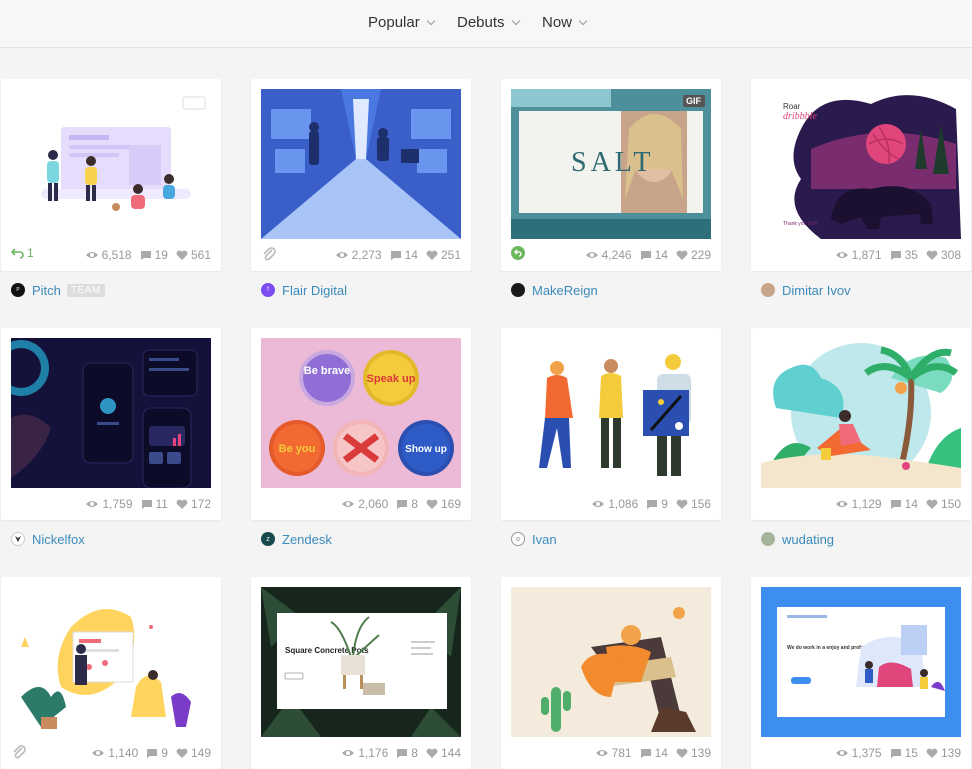 This screenshot has height=769, width=972. Describe the element at coordinates (161, 504) in the screenshot. I see `comments-count: 11` at that location.